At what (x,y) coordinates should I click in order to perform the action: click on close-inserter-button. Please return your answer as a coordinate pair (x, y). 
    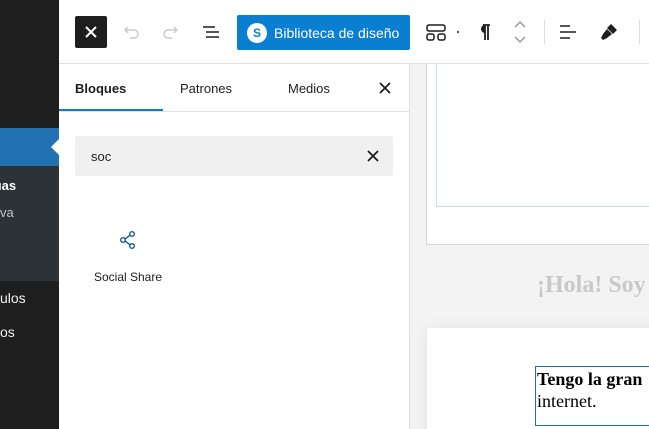
    Looking at the image, I should click on (91, 32).